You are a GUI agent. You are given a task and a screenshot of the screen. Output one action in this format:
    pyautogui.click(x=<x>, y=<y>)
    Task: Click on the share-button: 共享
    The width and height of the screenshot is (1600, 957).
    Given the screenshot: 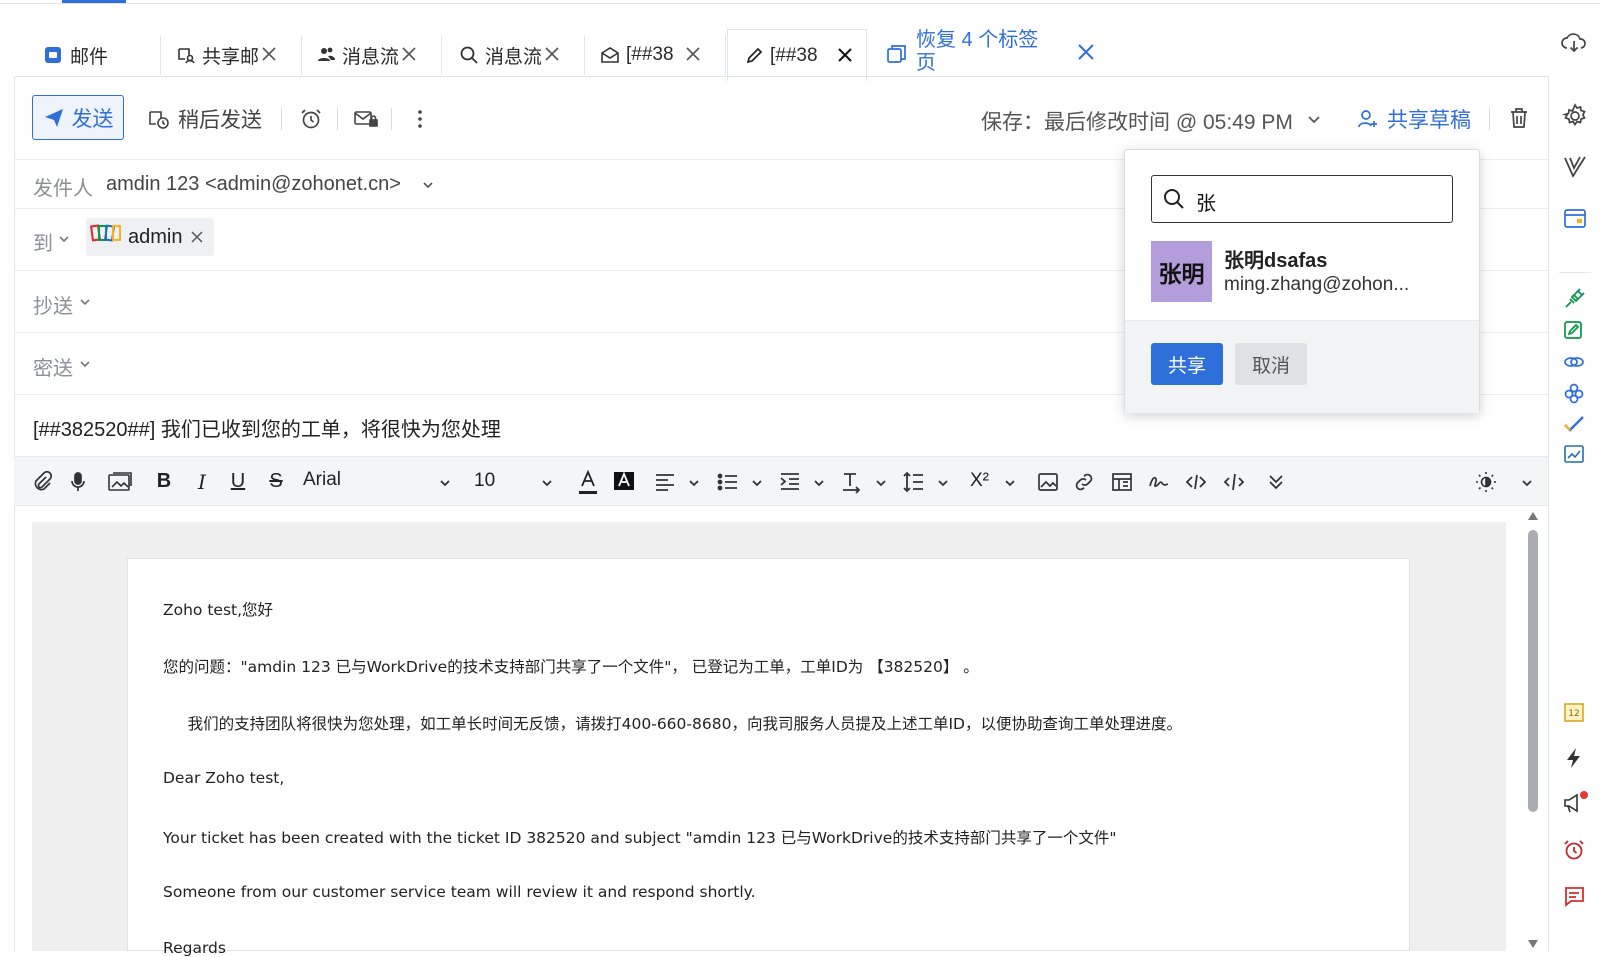 What is the action you would take?
    pyautogui.click(x=1187, y=364)
    